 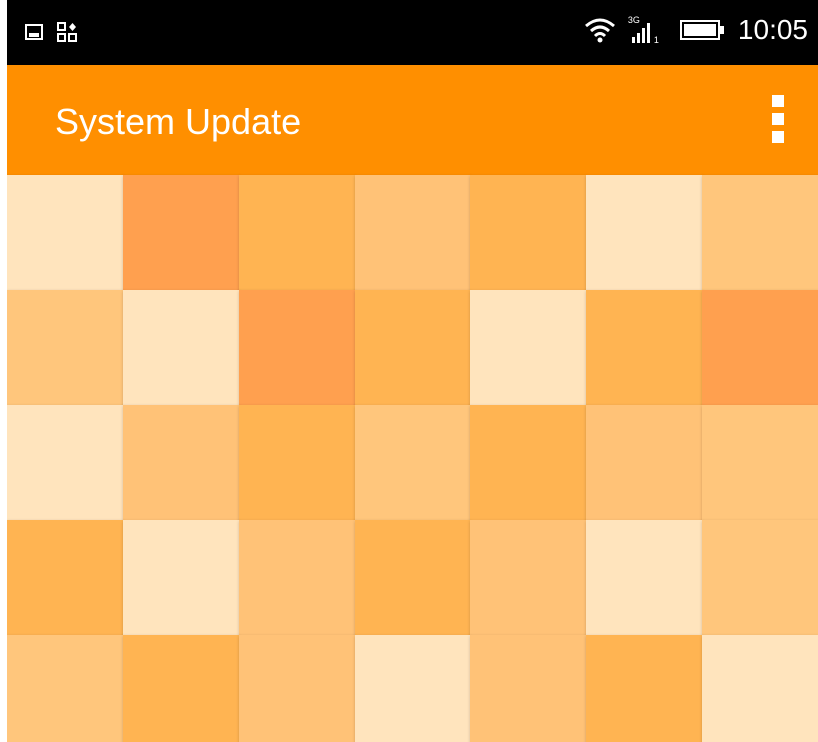 What do you see at coordinates (67, 32) in the screenshot?
I see `app-switch-icon` at bounding box center [67, 32].